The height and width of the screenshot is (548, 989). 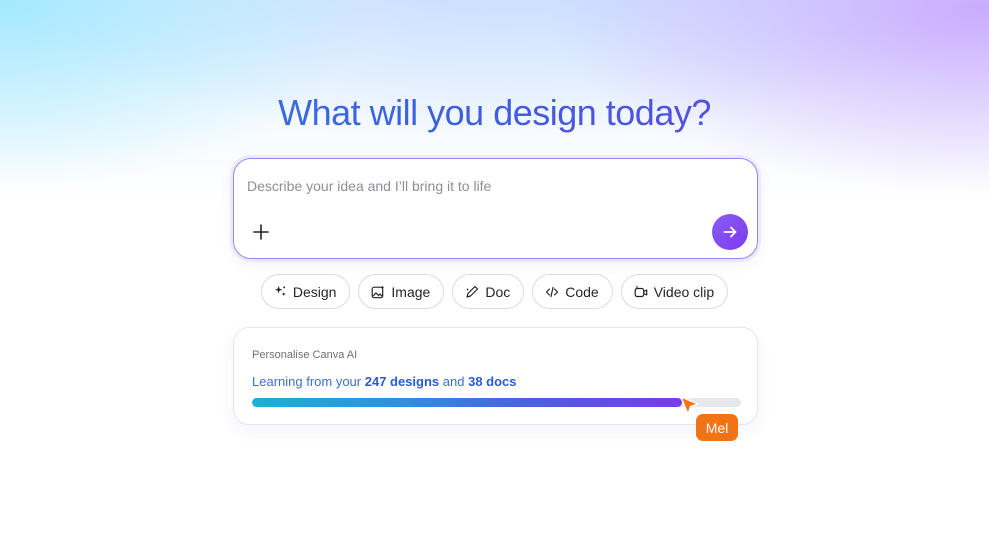 What do you see at coordinates (582, 291) in the screenshot?
I see `chip-label: Code` at bounding box center [582, 291].